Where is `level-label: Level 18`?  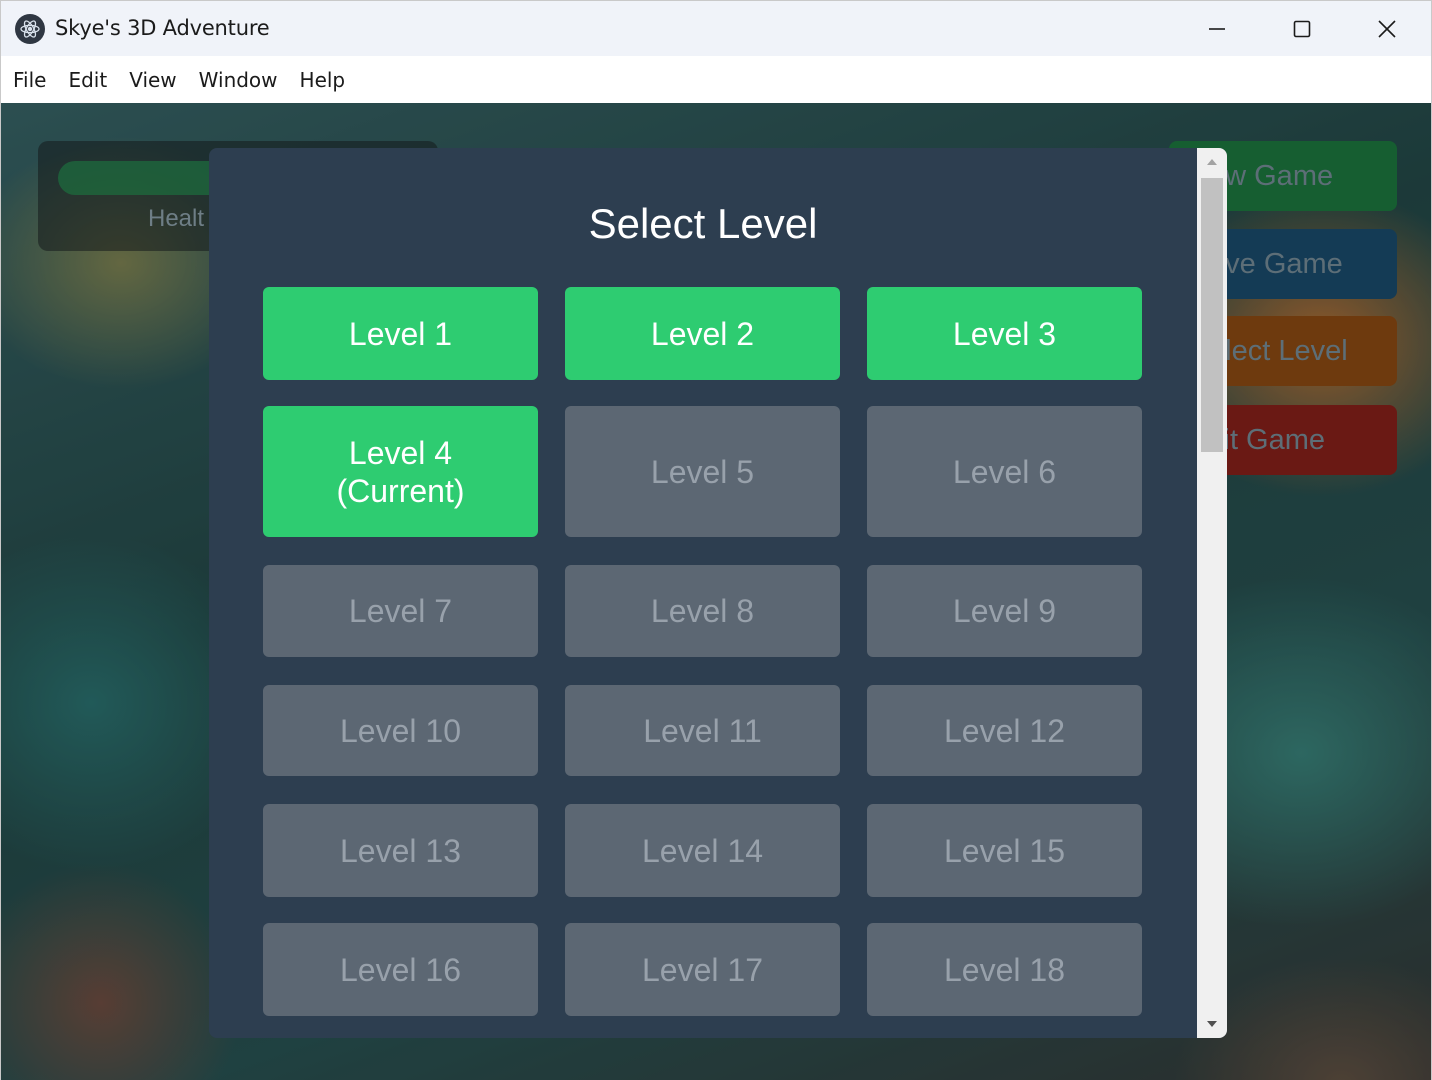 level-label: Level 18 is located at coordinates (1004, 969).